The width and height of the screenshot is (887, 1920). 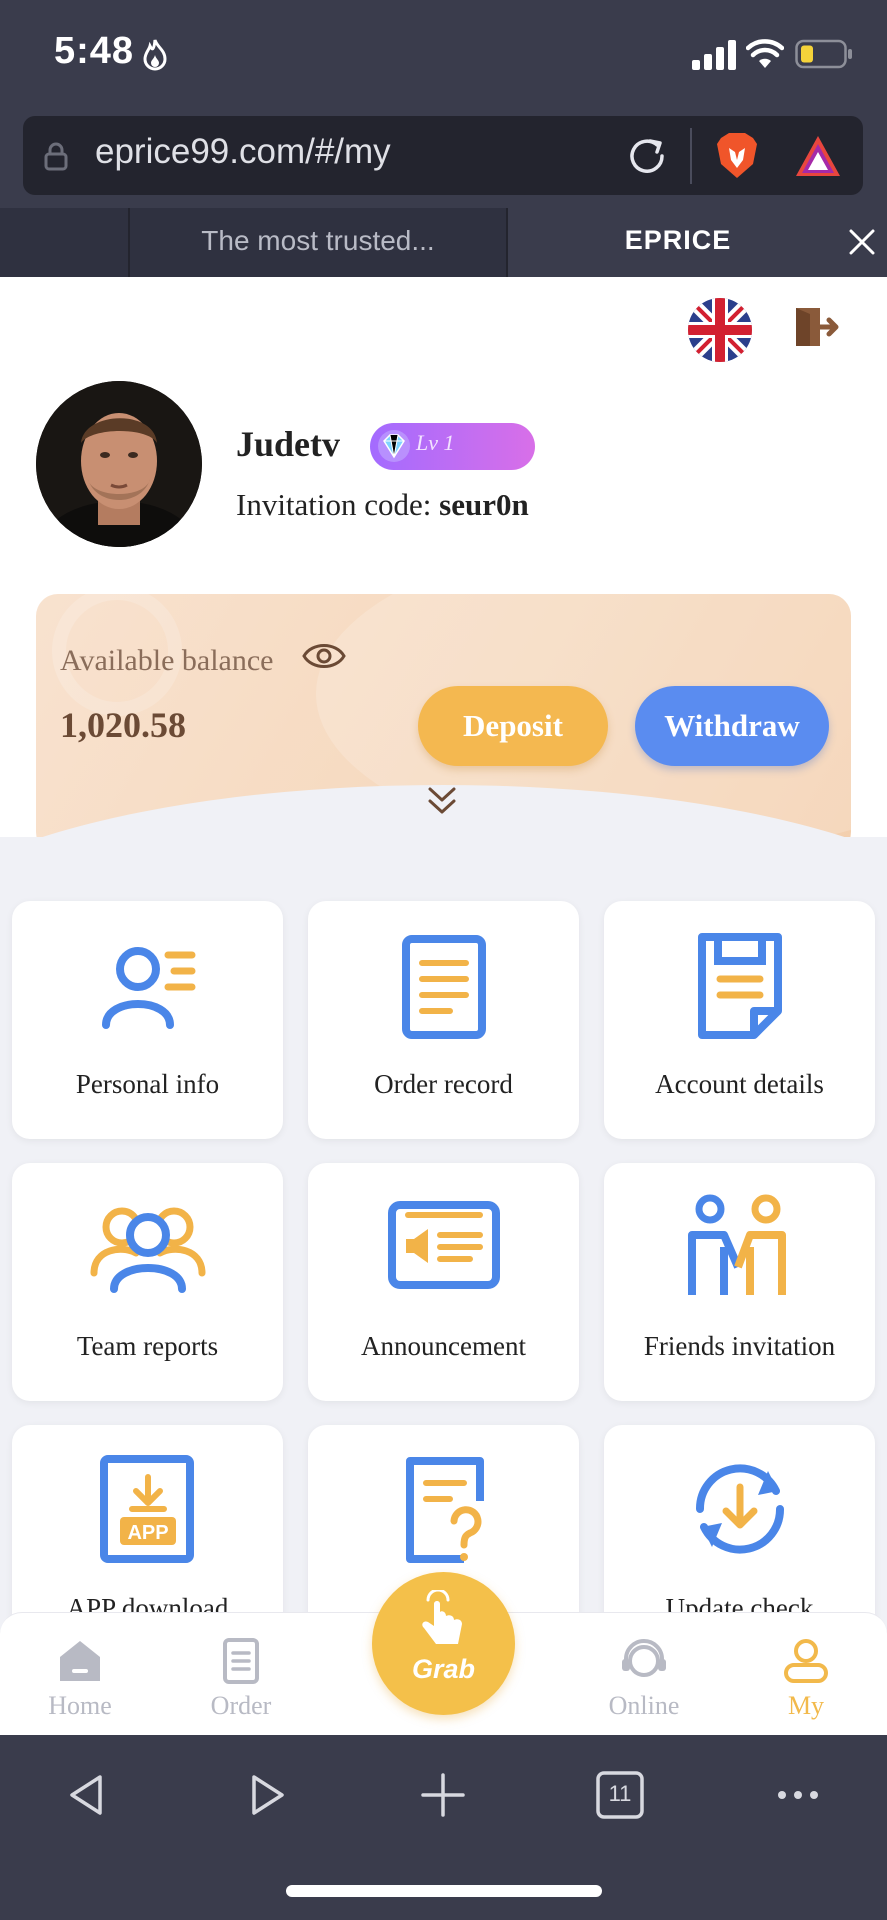 I want to click on invitation-code-value: seur0n, so click(x=484, y=504).